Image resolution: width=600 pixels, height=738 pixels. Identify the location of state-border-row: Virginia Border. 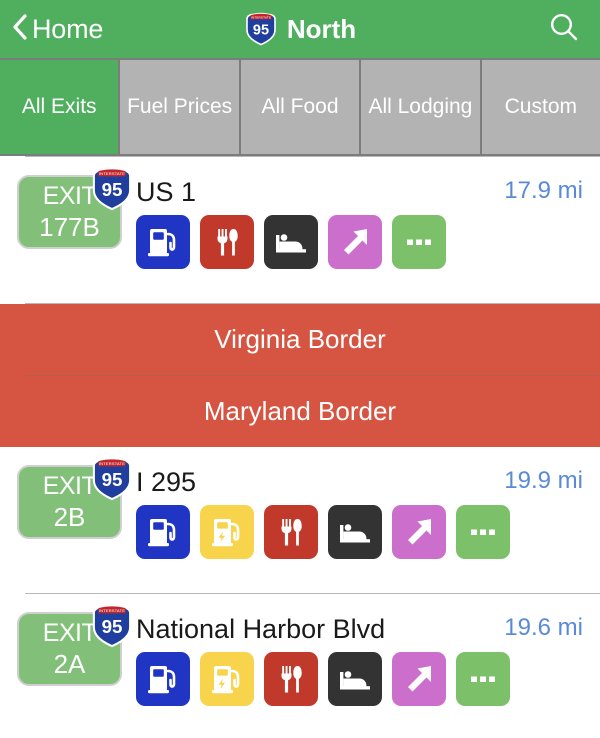
(300, 339).